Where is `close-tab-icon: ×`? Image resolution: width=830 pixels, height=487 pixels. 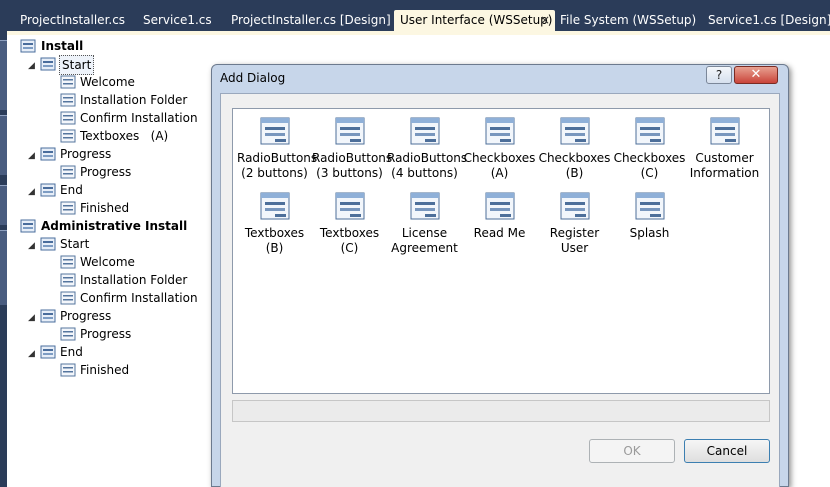
close-tab-icon: × is located at coordinates (545, 20).